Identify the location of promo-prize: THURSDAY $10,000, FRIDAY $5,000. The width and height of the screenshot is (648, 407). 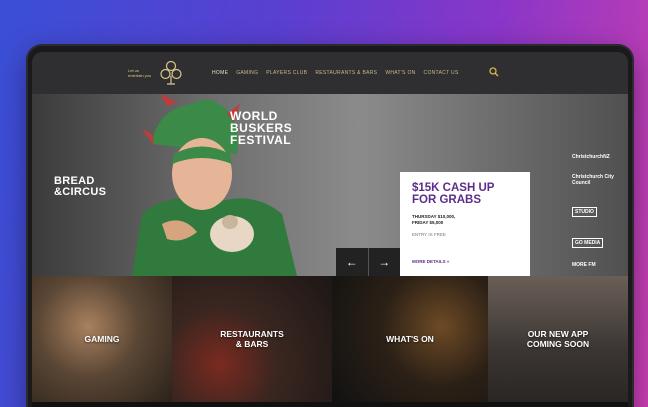
(465, 220).